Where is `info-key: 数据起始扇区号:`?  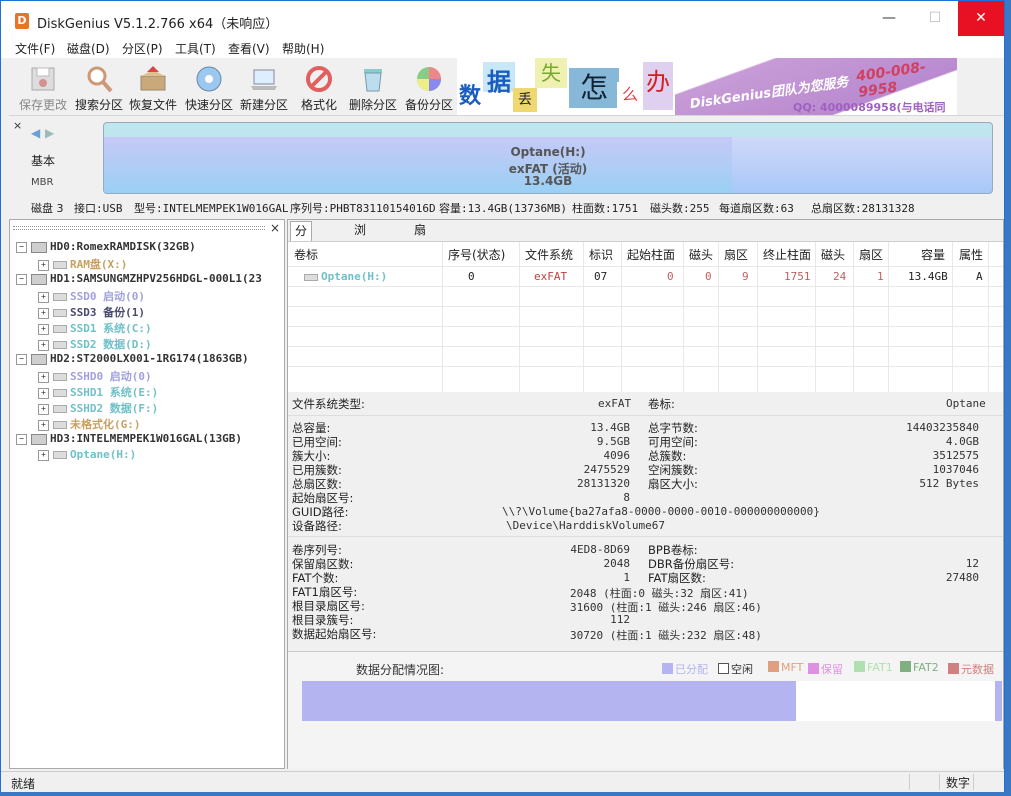 info-key: 数据起始扇区号: is located at coordinates (334, 634).